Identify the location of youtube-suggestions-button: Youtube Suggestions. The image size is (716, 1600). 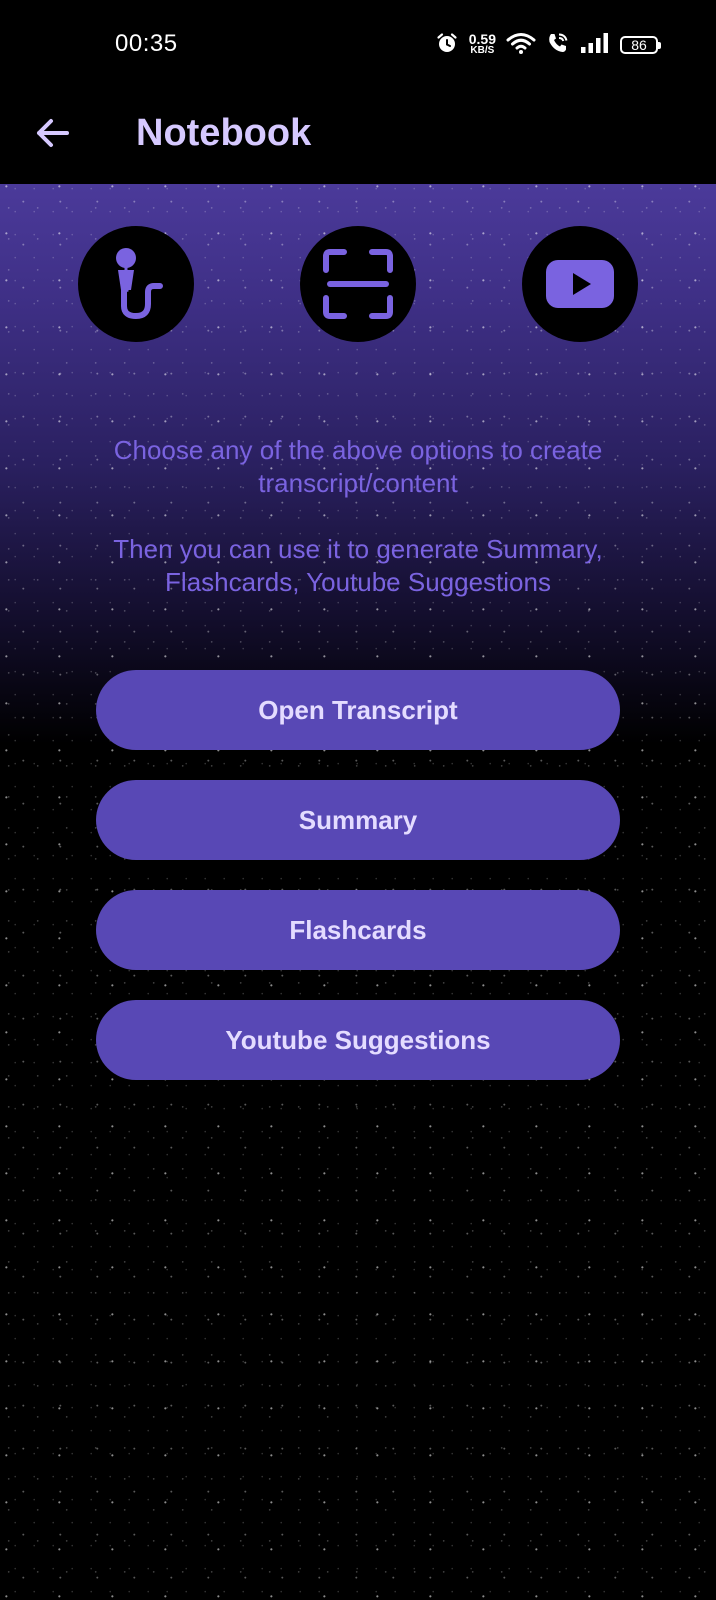
(358, 1040).